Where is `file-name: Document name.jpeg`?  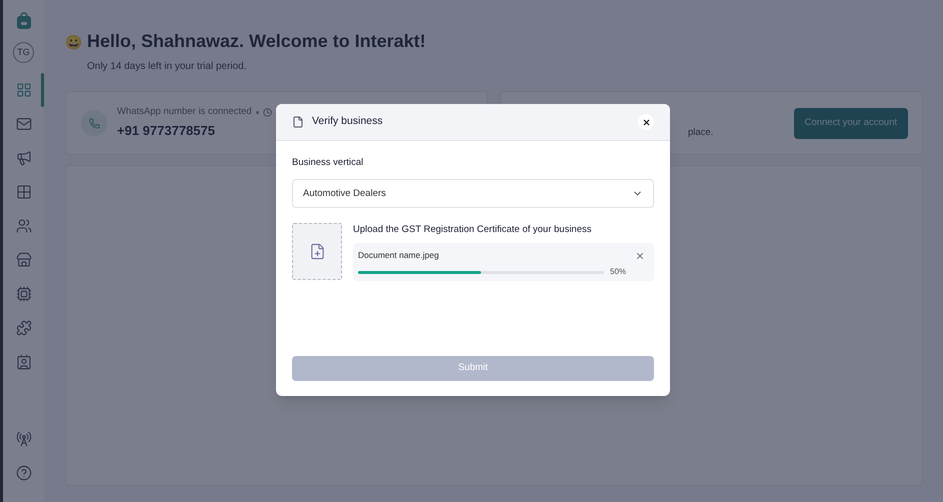 file-name: Document name.jpeg is located at coordinates (399, 255).